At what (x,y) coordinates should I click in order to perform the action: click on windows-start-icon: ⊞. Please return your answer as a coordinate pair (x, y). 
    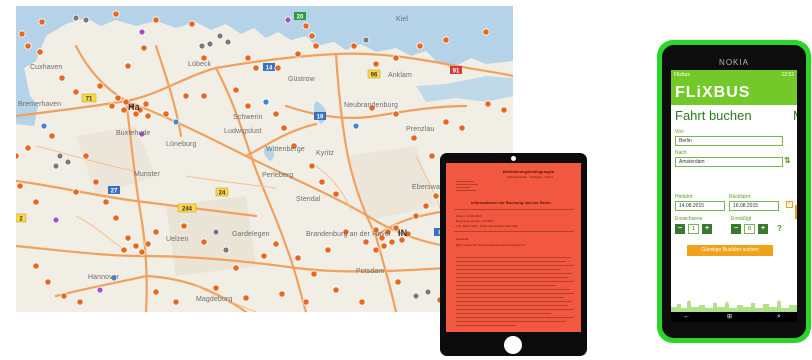
    Looking at the image, I should click on (729, 317).